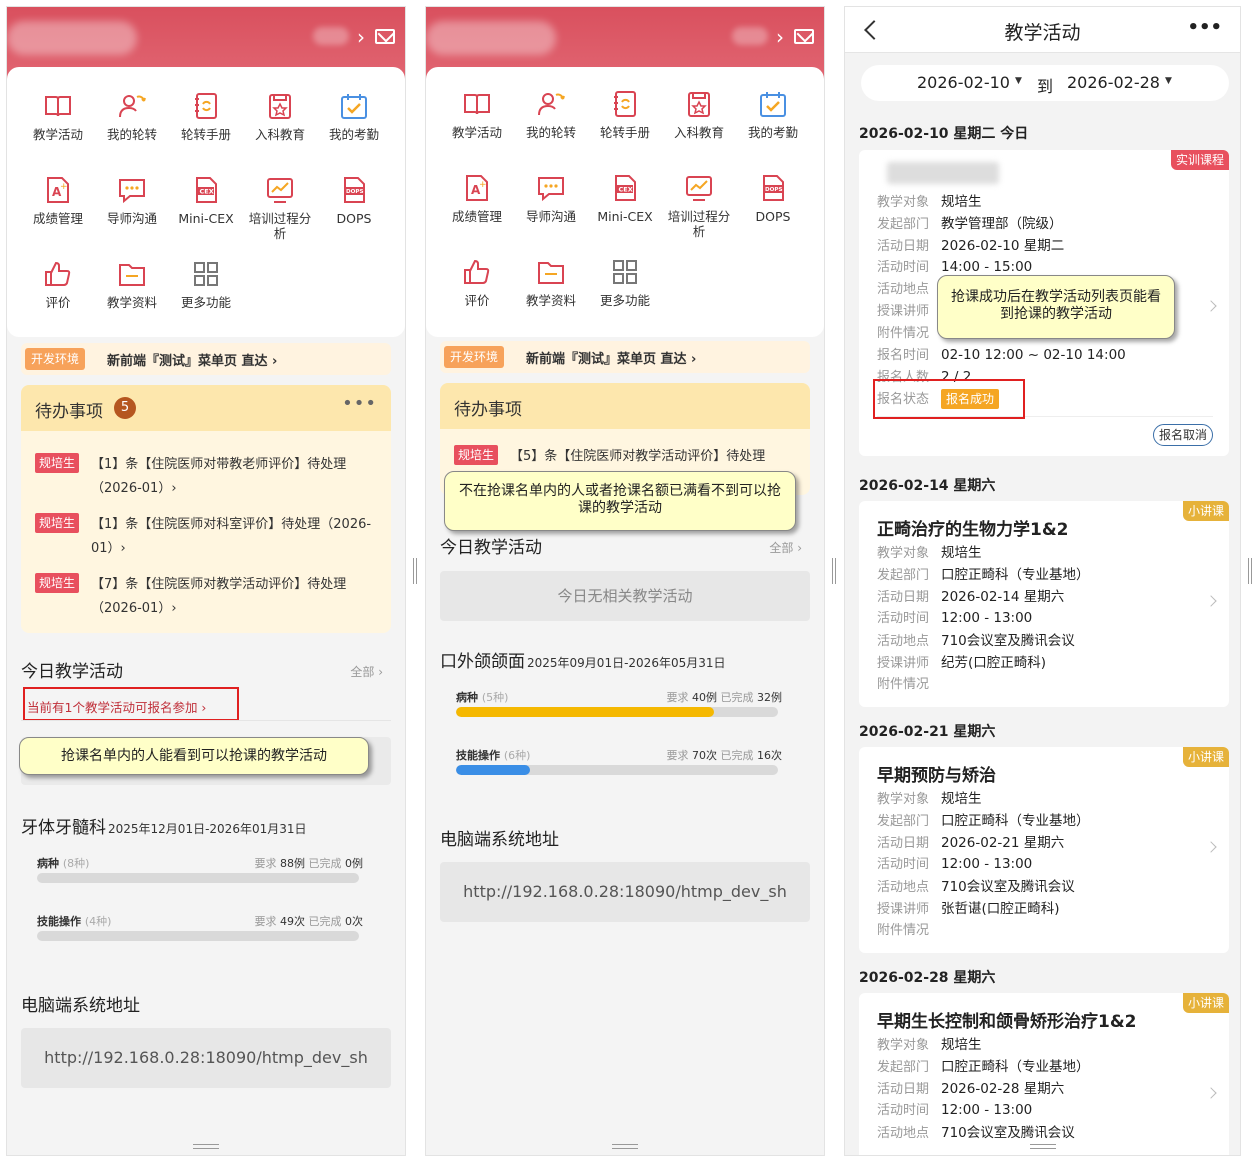 The height and width of the screenshot is (1160, 1253). I want to click on date-to: 2026-02-28, so click(1113, 82).